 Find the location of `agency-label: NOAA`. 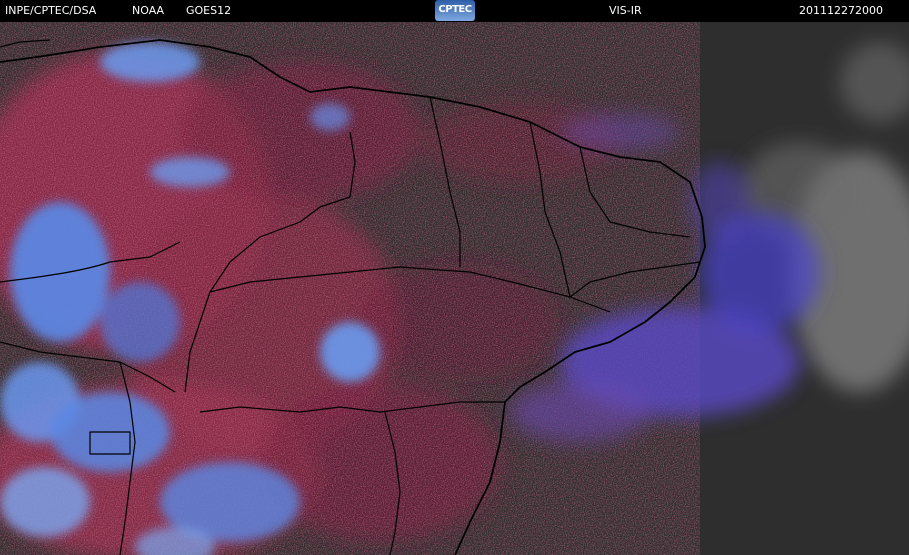

agency-label: NOAA is located at coordinates (148, 10).